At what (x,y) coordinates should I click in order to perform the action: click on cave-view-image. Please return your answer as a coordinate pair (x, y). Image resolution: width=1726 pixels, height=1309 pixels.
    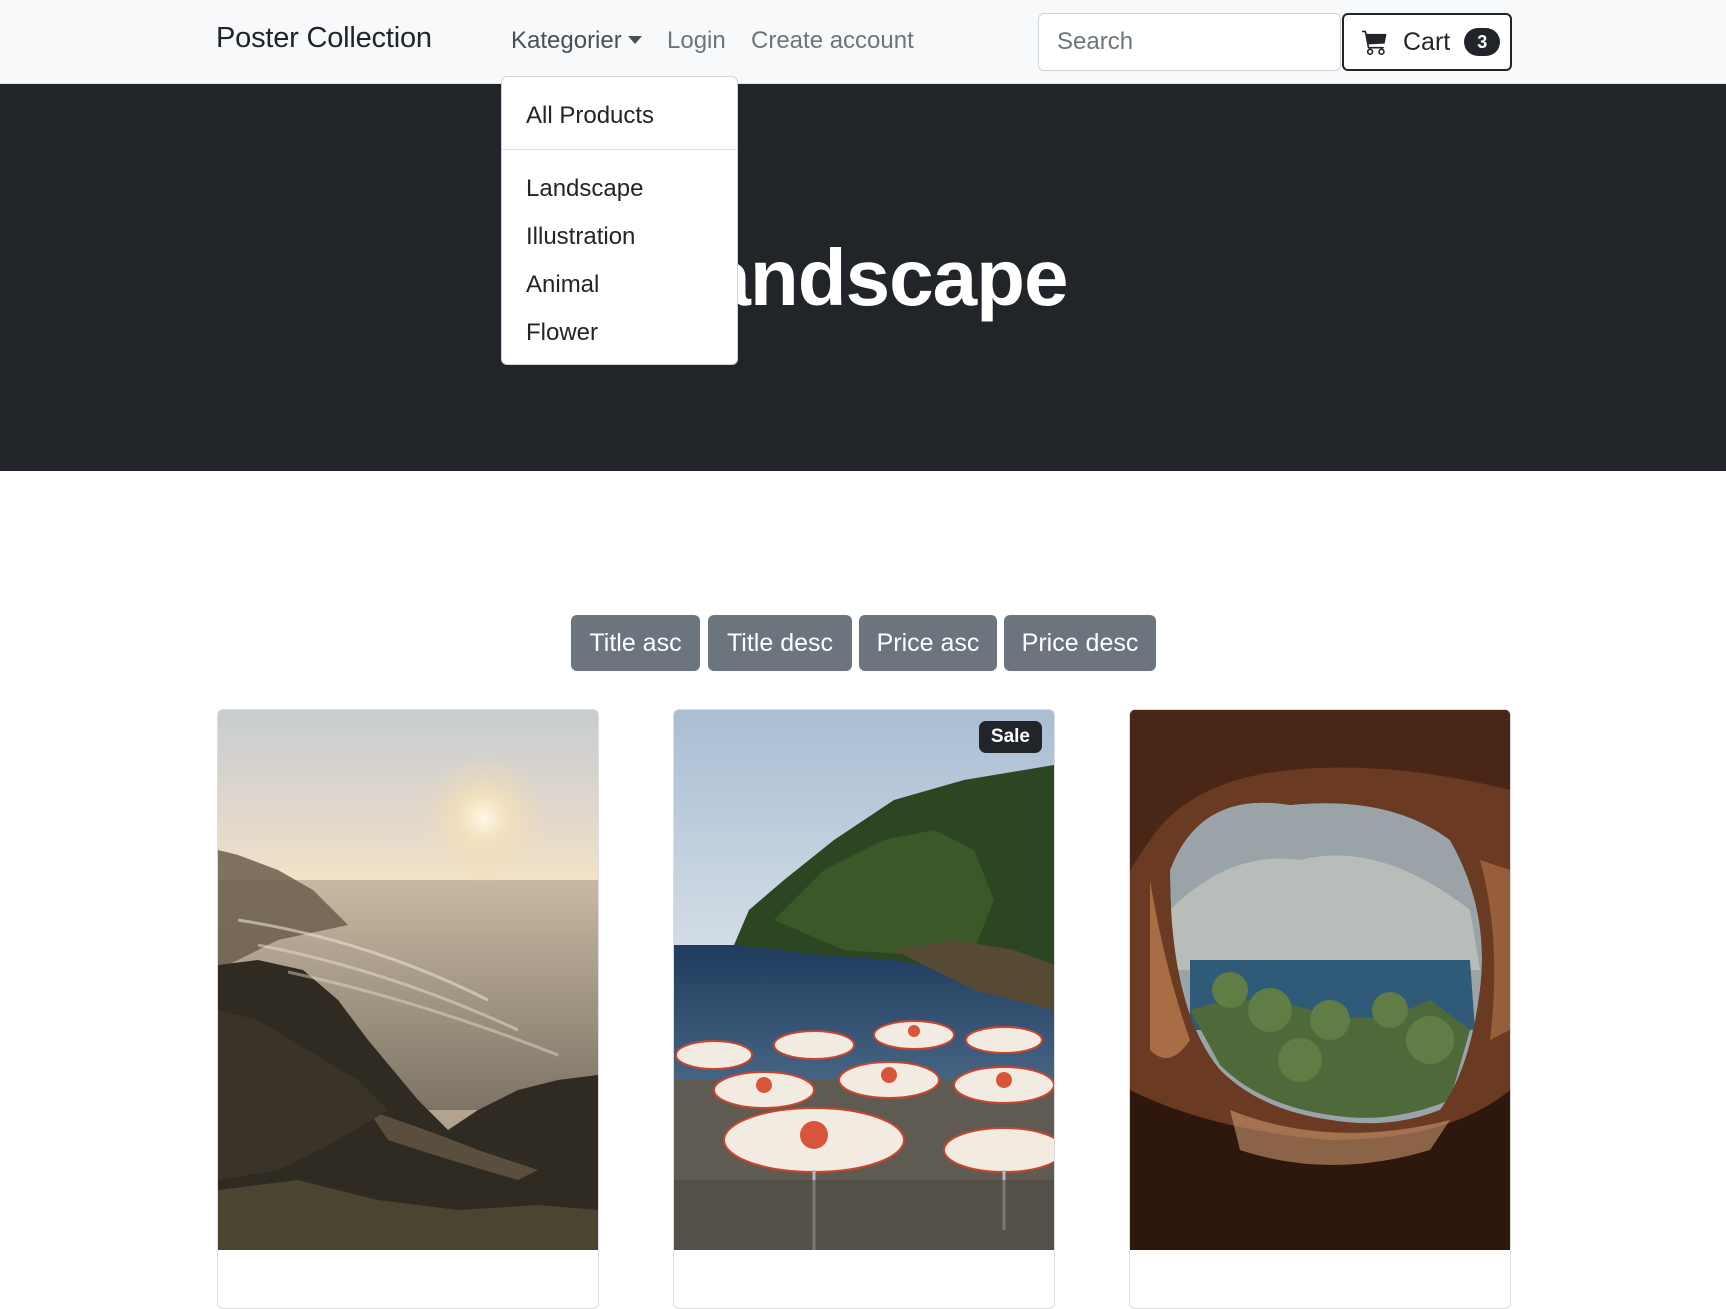
    Looking at the image, I should click on (1320, 980).